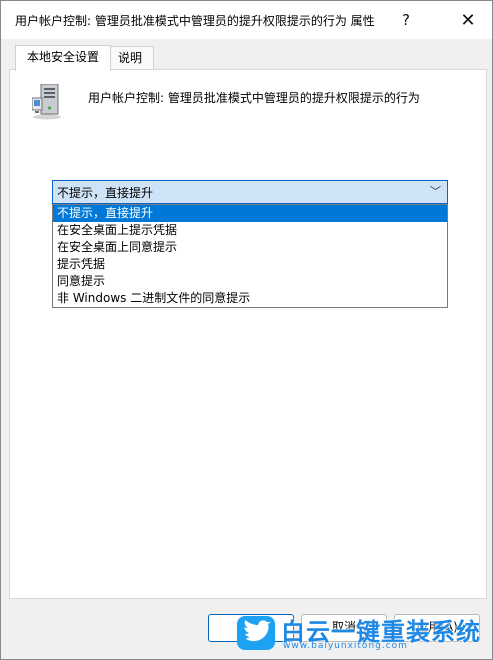 This screenshot has height=660, width=493. What do you see at coordinates (363, 633) in the screenshot?
I see `watermark-logo: 白云一键重装系统 www.baiyunxitong.com` at bounding box center [363, 633].